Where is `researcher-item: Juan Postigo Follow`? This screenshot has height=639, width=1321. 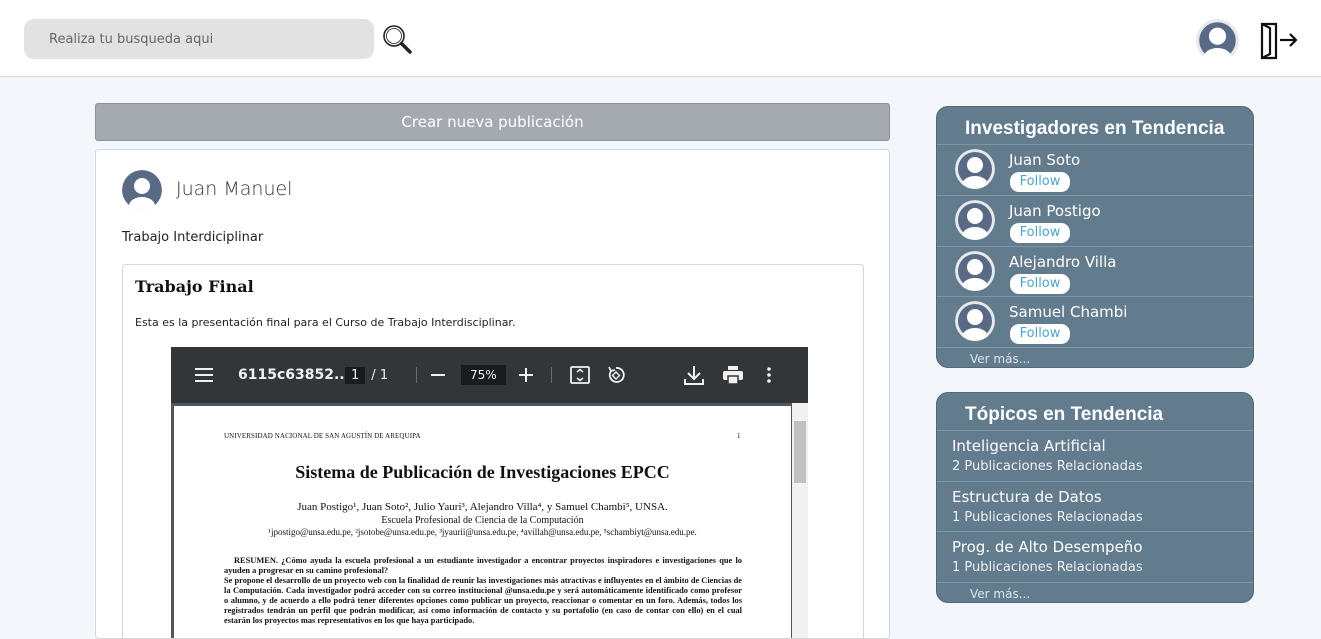
researcher-item: Juan Postigo Follow is located at coordinates (1095, 220).